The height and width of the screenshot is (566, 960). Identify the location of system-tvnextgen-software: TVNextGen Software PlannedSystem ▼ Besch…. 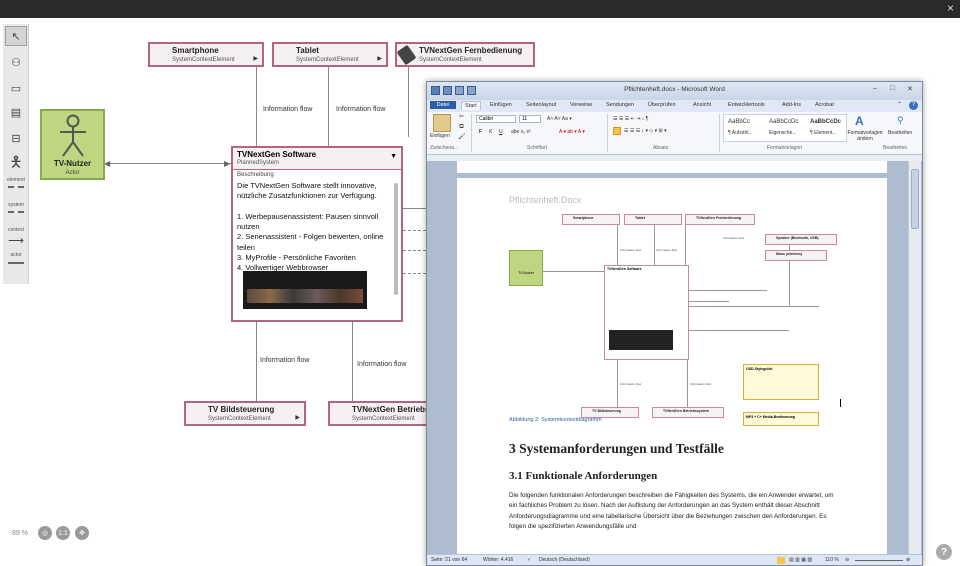
(317, 234).